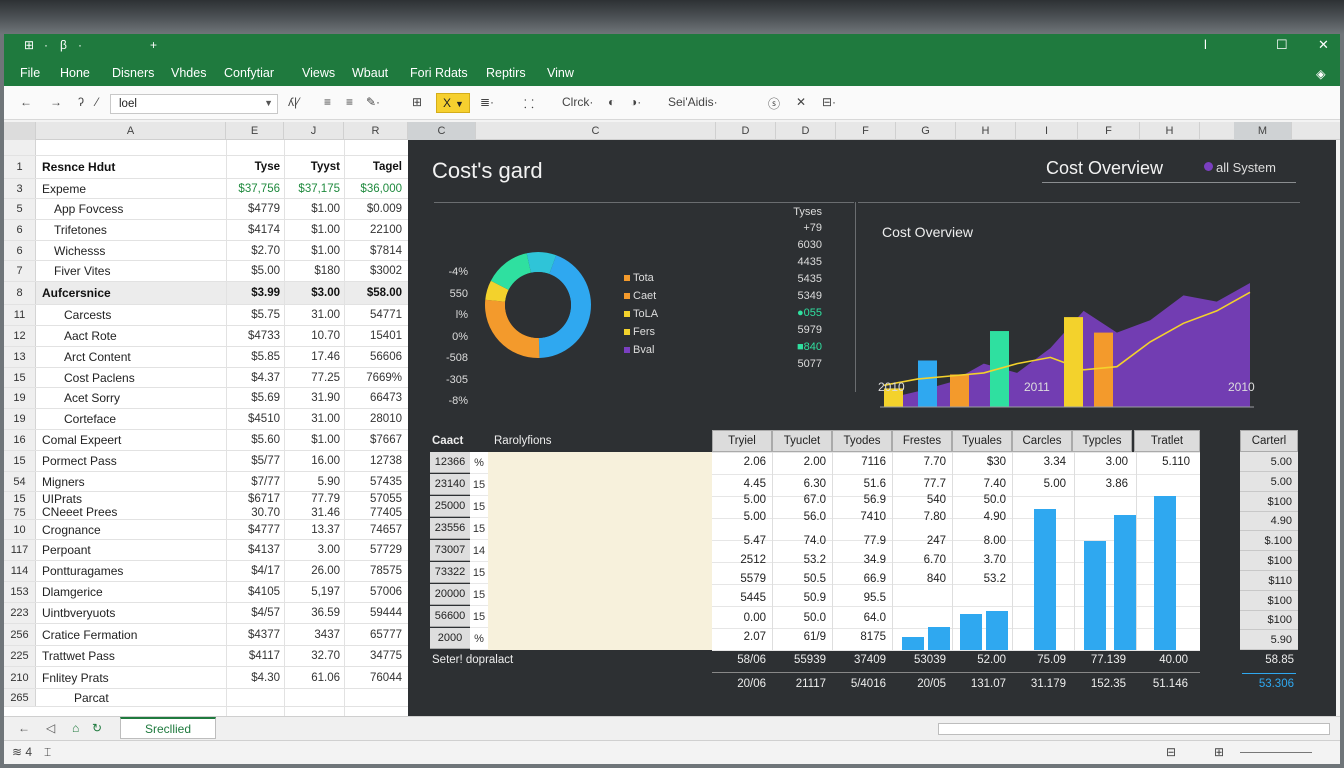 Image resolution: width=1344 pixels, height=768 pixels. Describe the element at coordinates (859, 618) in the screenshot. I see `table-cell: 64.0` at that location.